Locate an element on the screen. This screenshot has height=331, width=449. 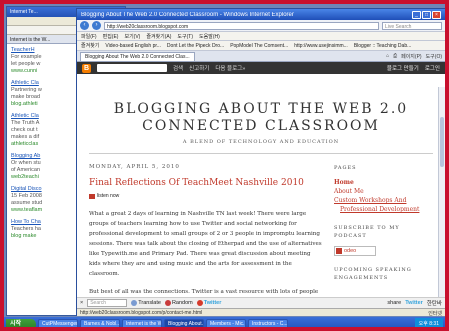
twitter-button: Twitter is located at coordinates (209, 303).